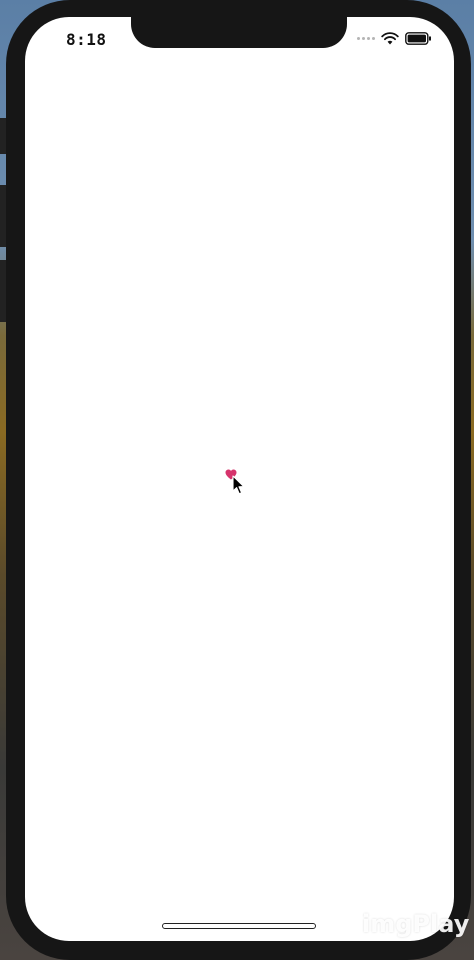 The width and height of the screenshot is (474, 960). Describe the element at coordinates (416, 924) in the screenshot. I see `watermark-logo: imgPlay` at that location.